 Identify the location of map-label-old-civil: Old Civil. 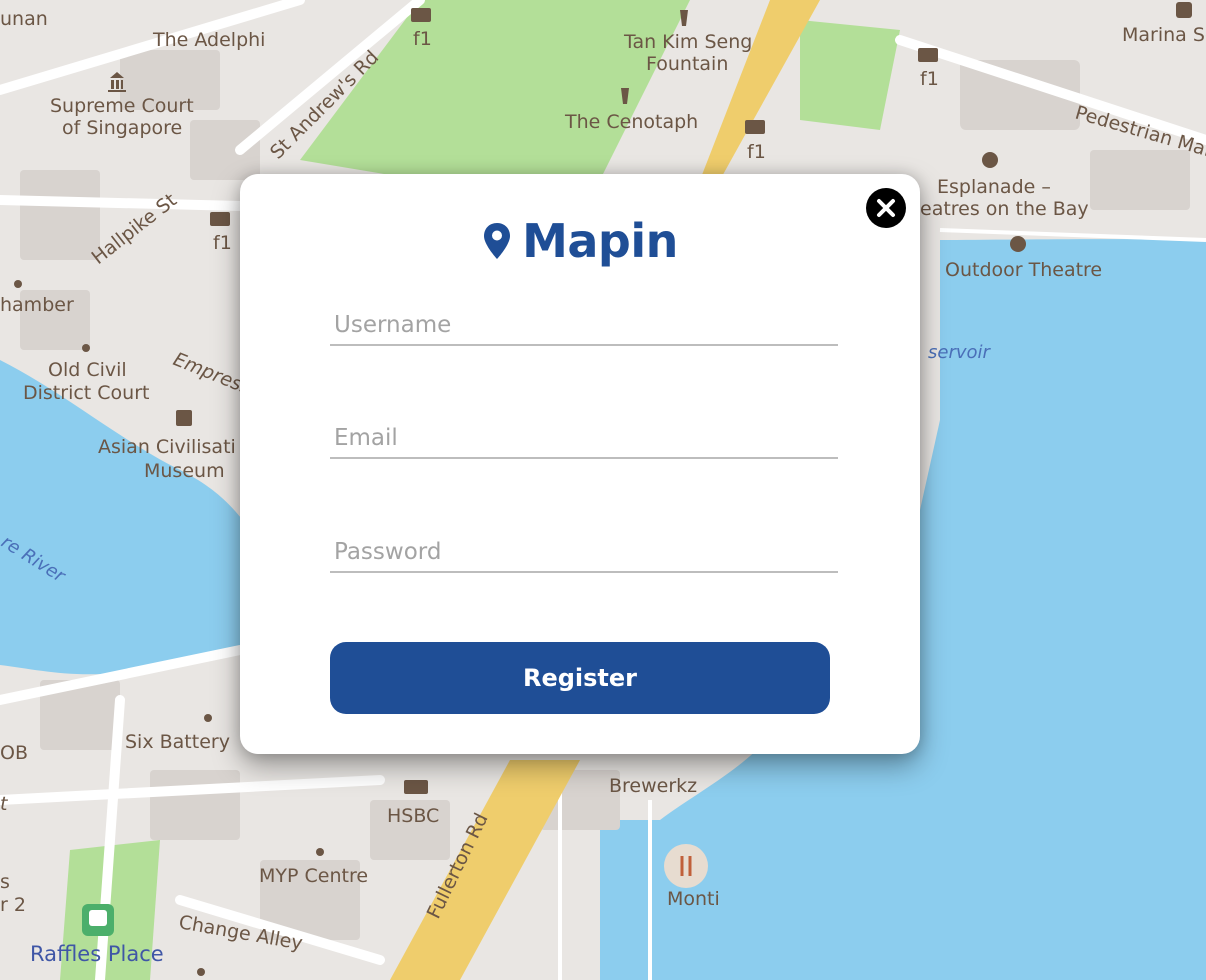
(87, 370).